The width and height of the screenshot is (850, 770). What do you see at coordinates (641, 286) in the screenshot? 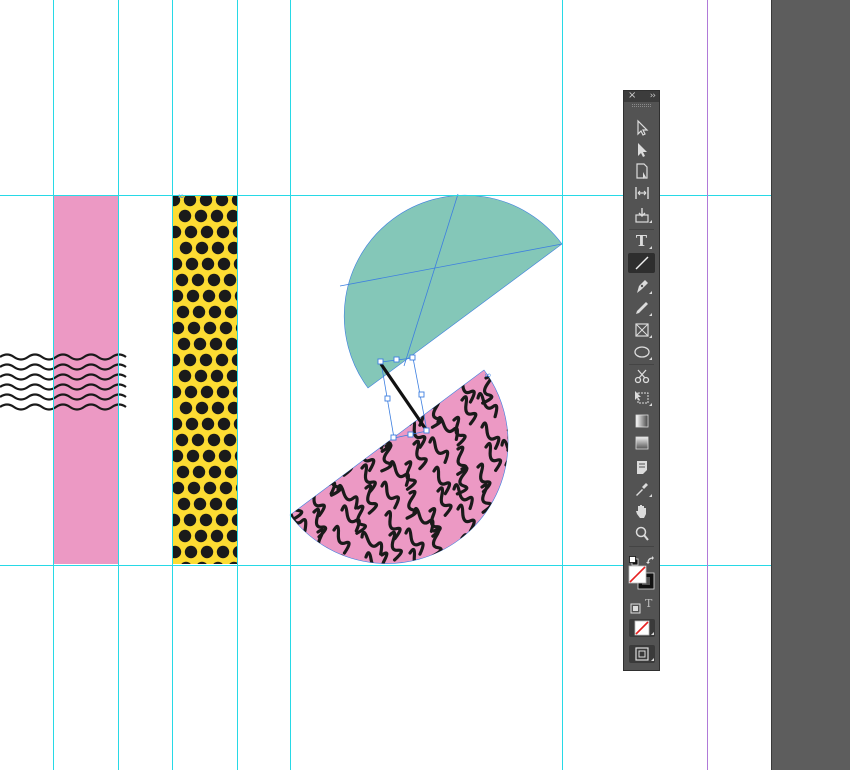
I see `pen-tool-icon` at bounding box center [641, 286].